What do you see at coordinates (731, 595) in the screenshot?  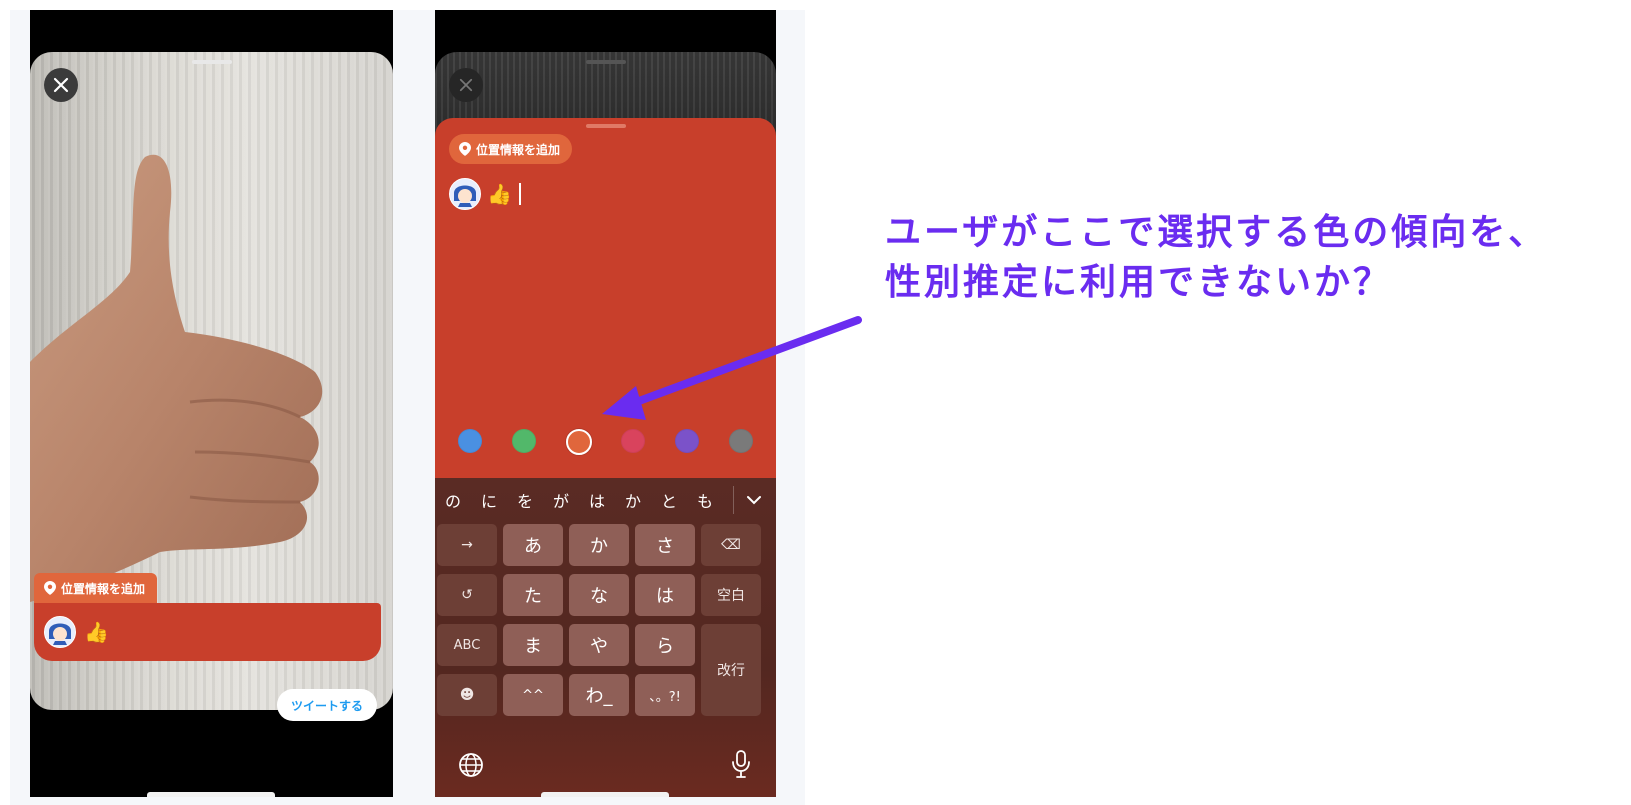 I see `space-key: 空白` at bounding box center [731, 595].